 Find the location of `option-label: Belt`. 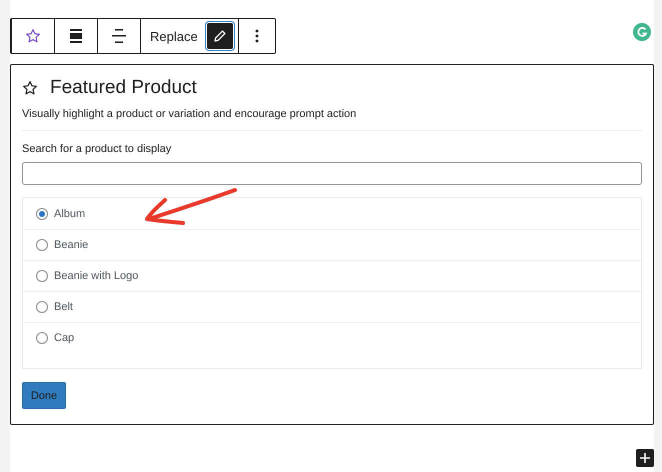

option-label: Belt is located at coordinates (63, 307).